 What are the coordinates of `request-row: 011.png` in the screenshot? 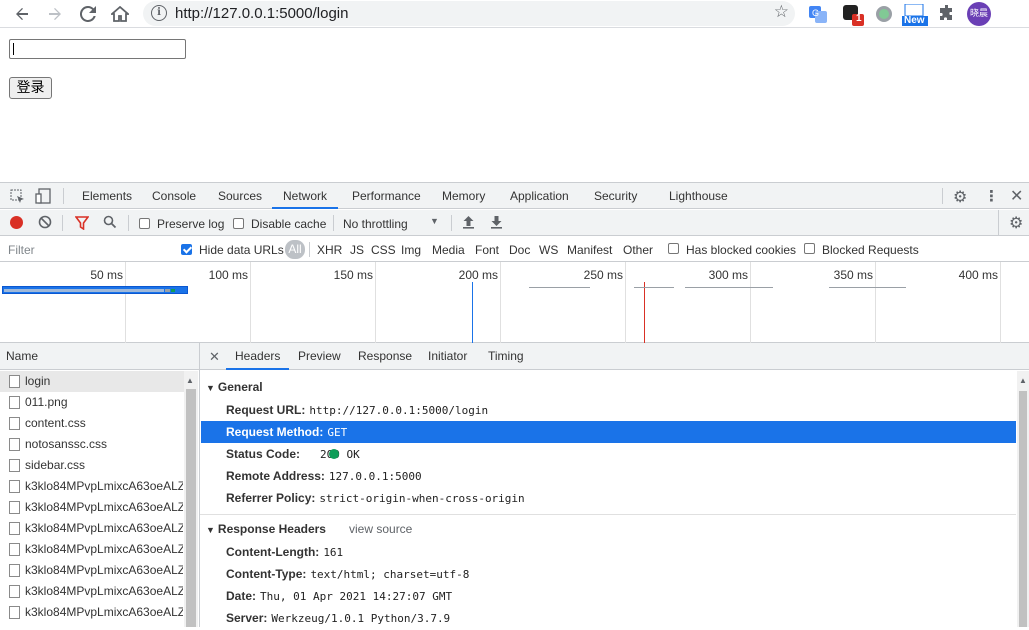 It's located at (92, 402).